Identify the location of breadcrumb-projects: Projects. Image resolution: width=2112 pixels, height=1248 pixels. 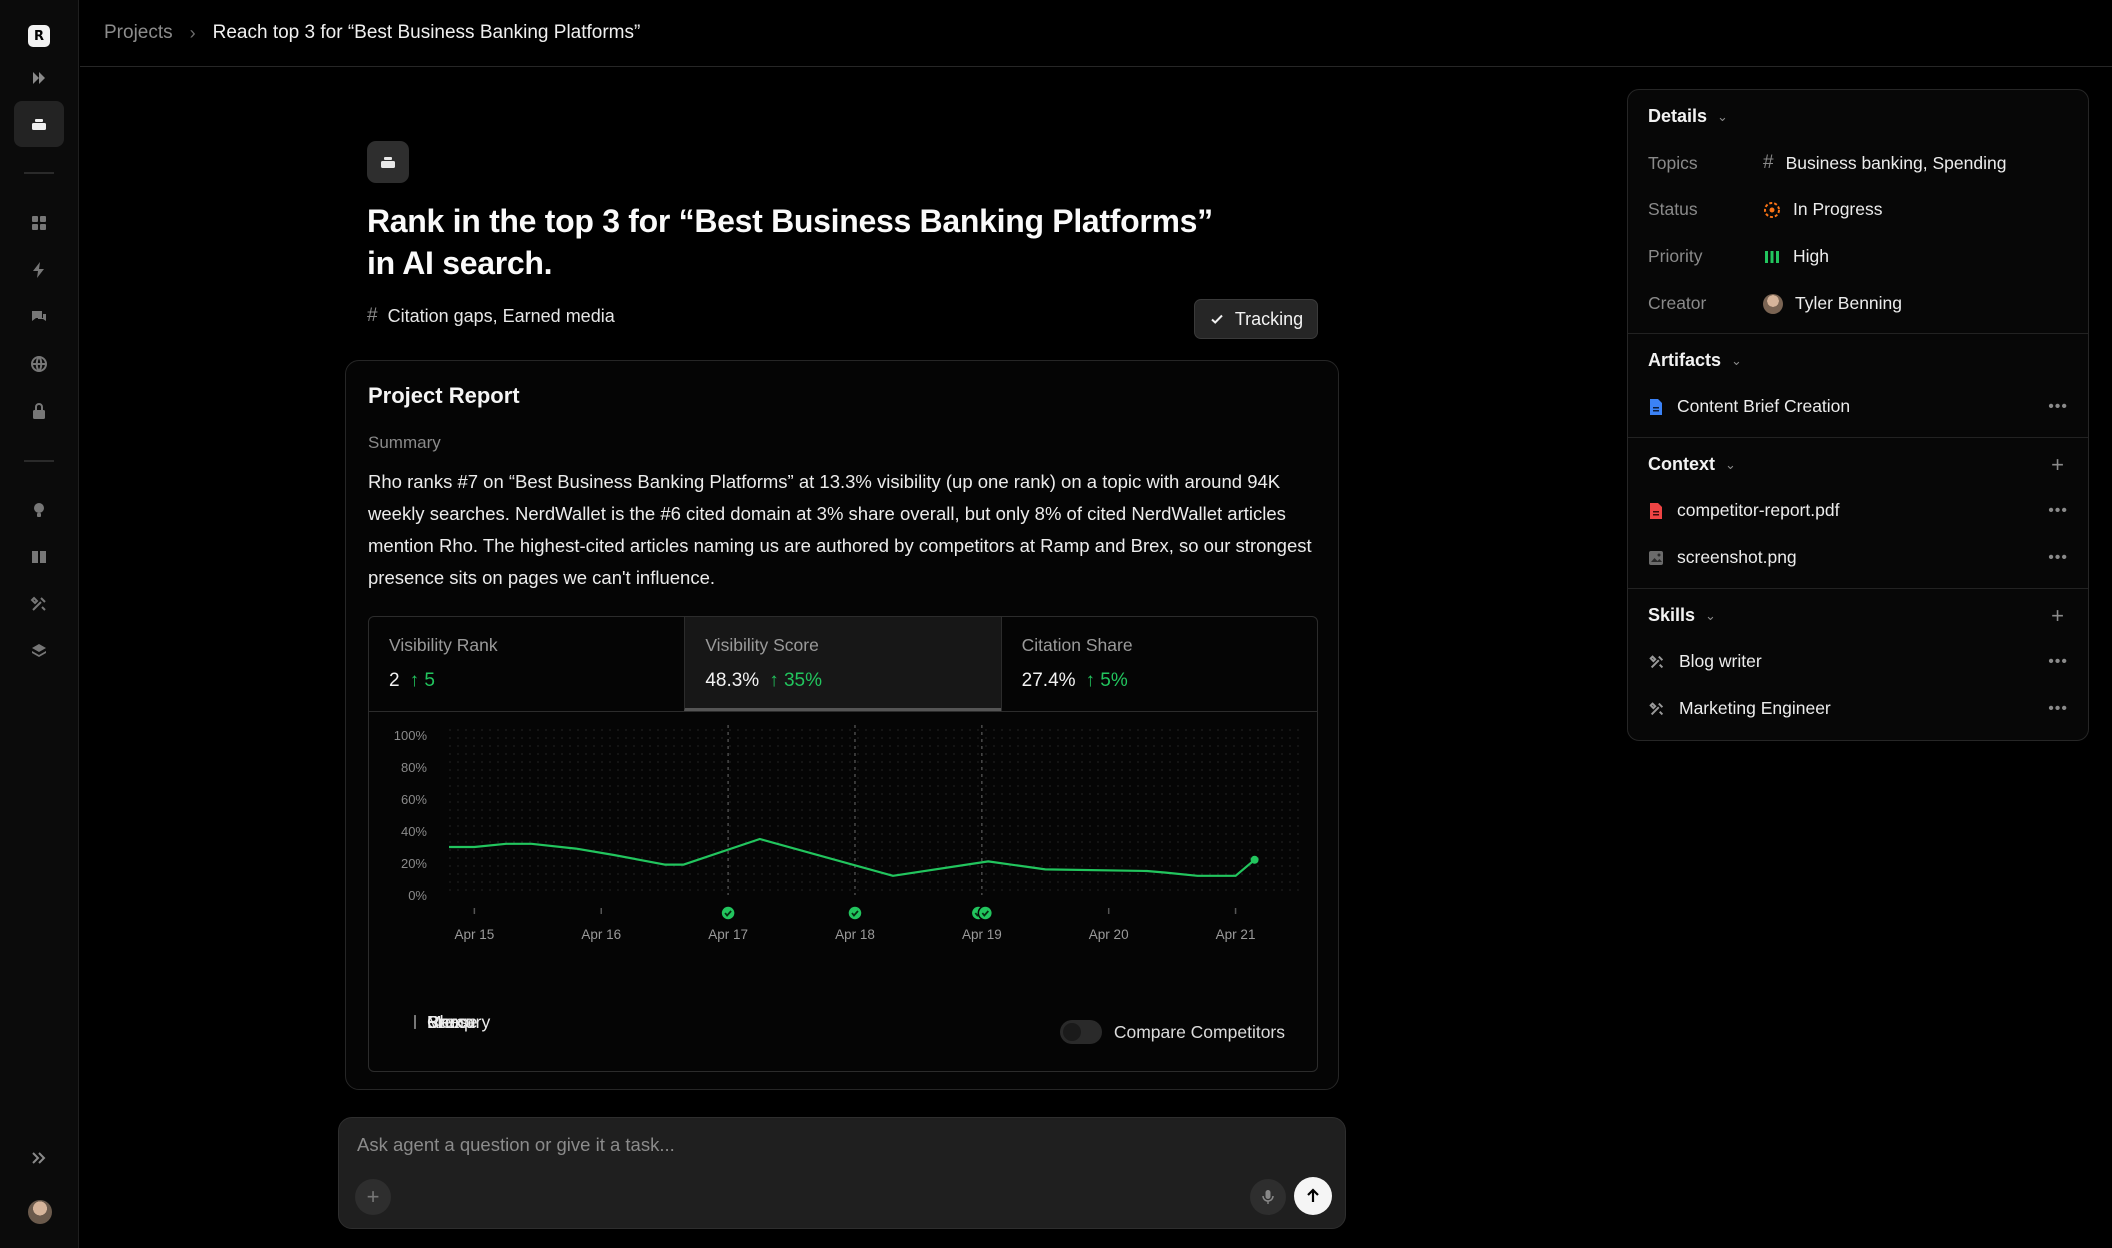
(138, 33).